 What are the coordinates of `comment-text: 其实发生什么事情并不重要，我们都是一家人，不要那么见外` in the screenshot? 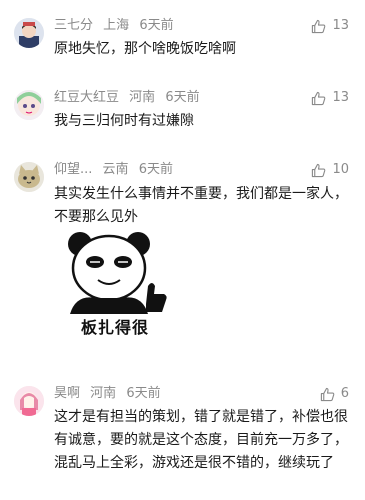 It's located at (201, 205).